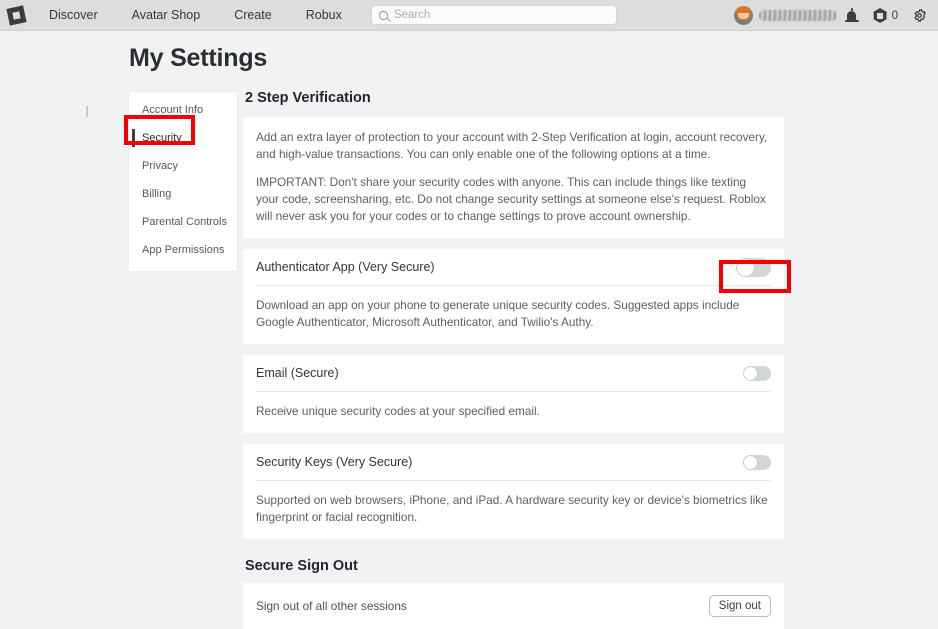 This screenshot has height=629, width=938. What do you see at coordinates (880, 15) in the screenshot?
I see `robux-icon` at bounding box center [880, 15].